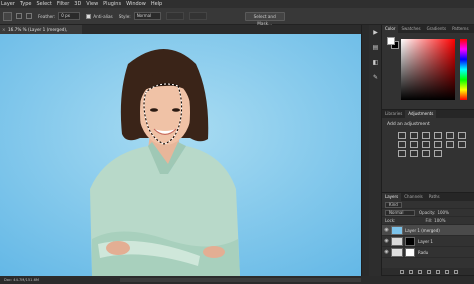 This screenshot has height=284, width=474. Describe the element at coordinates (427, 212) in the screenshot. I see `opacity-label: Opacity:` at that location.